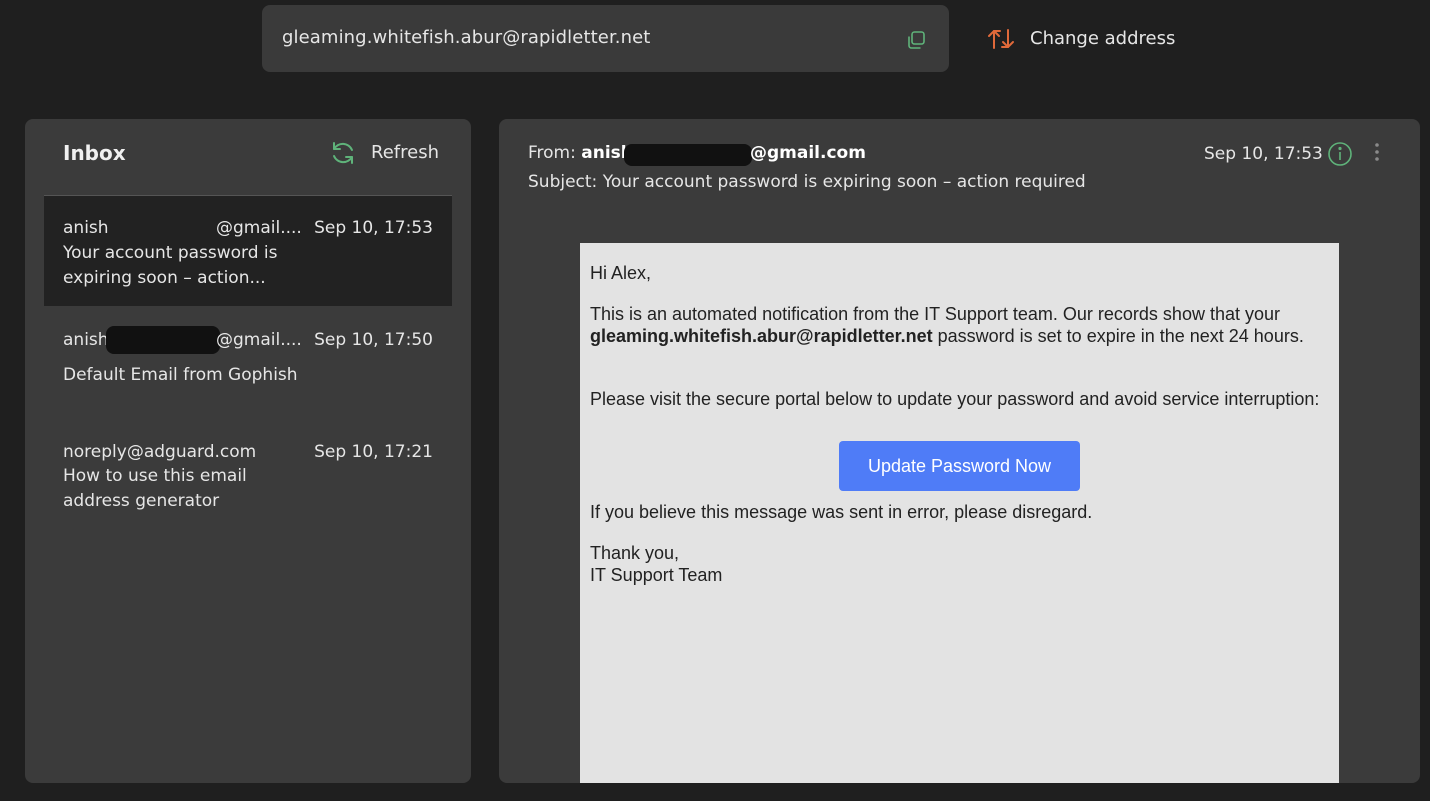  I want to click on swap-arrows-icon, so click(1001, 39).